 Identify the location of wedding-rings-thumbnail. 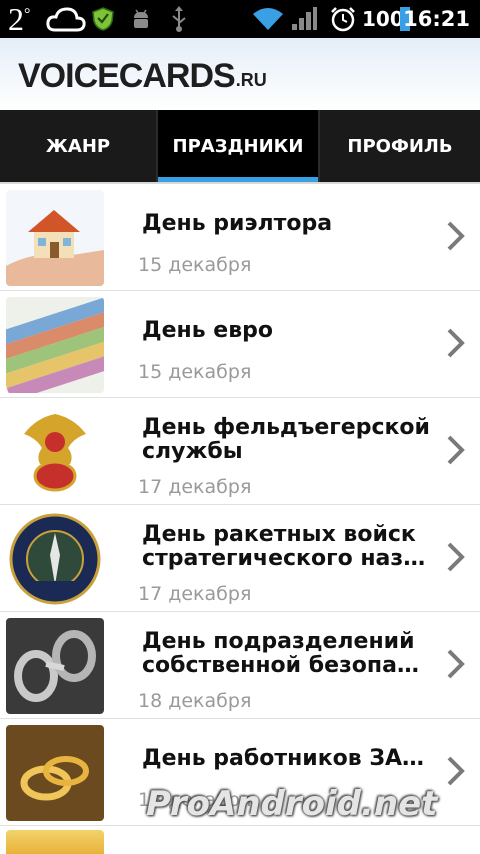
(55, 773).